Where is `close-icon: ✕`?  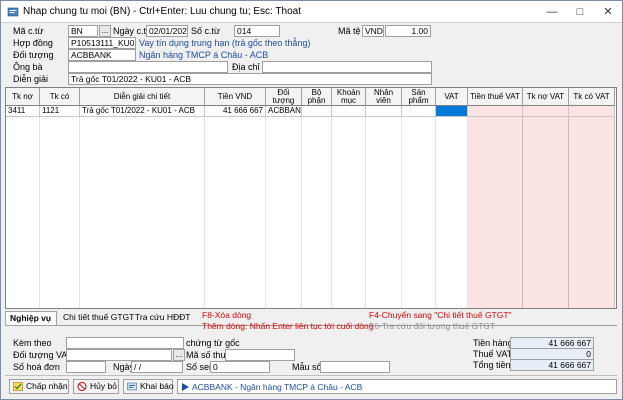
close-icon: ✕ is located at coordinates (608, 12).